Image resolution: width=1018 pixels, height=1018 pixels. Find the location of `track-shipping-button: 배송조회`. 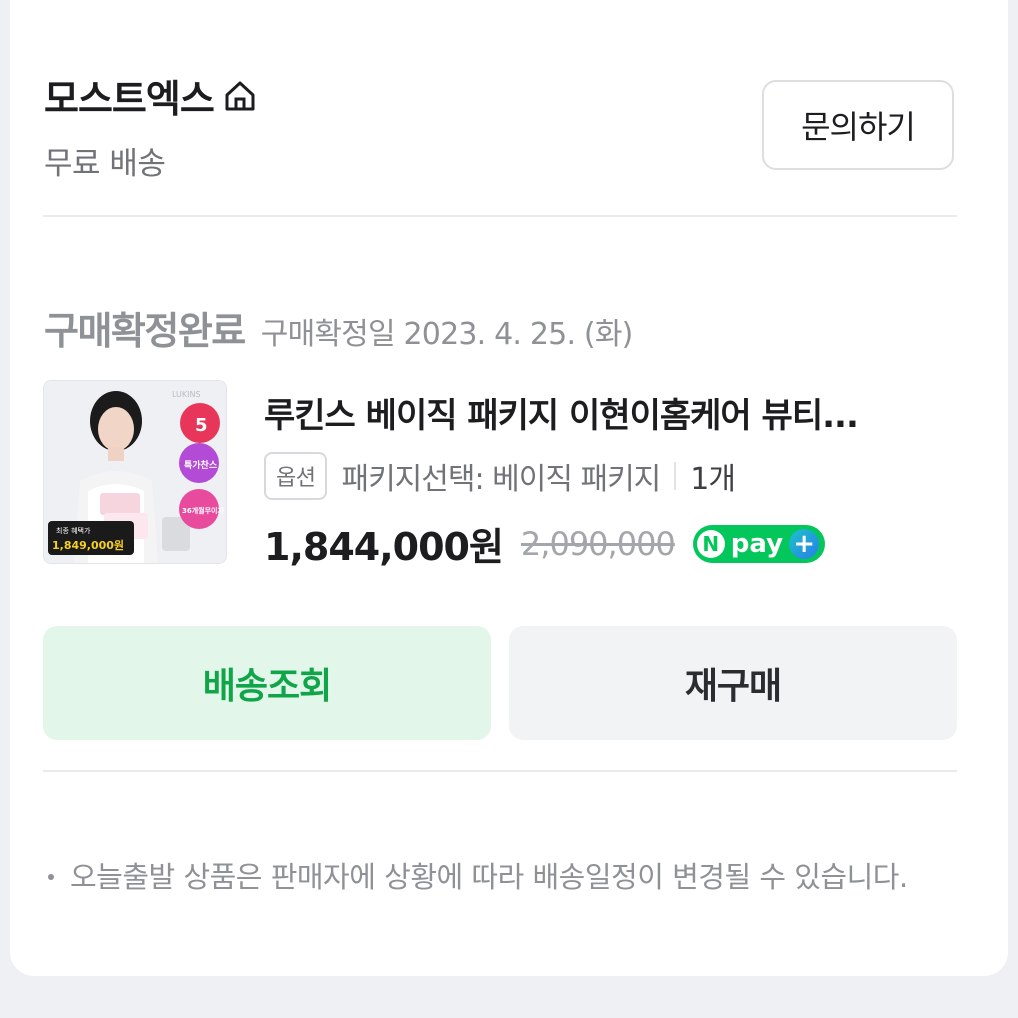

track-shipping-button: 배송조회 is located at coordinates (267, 683).